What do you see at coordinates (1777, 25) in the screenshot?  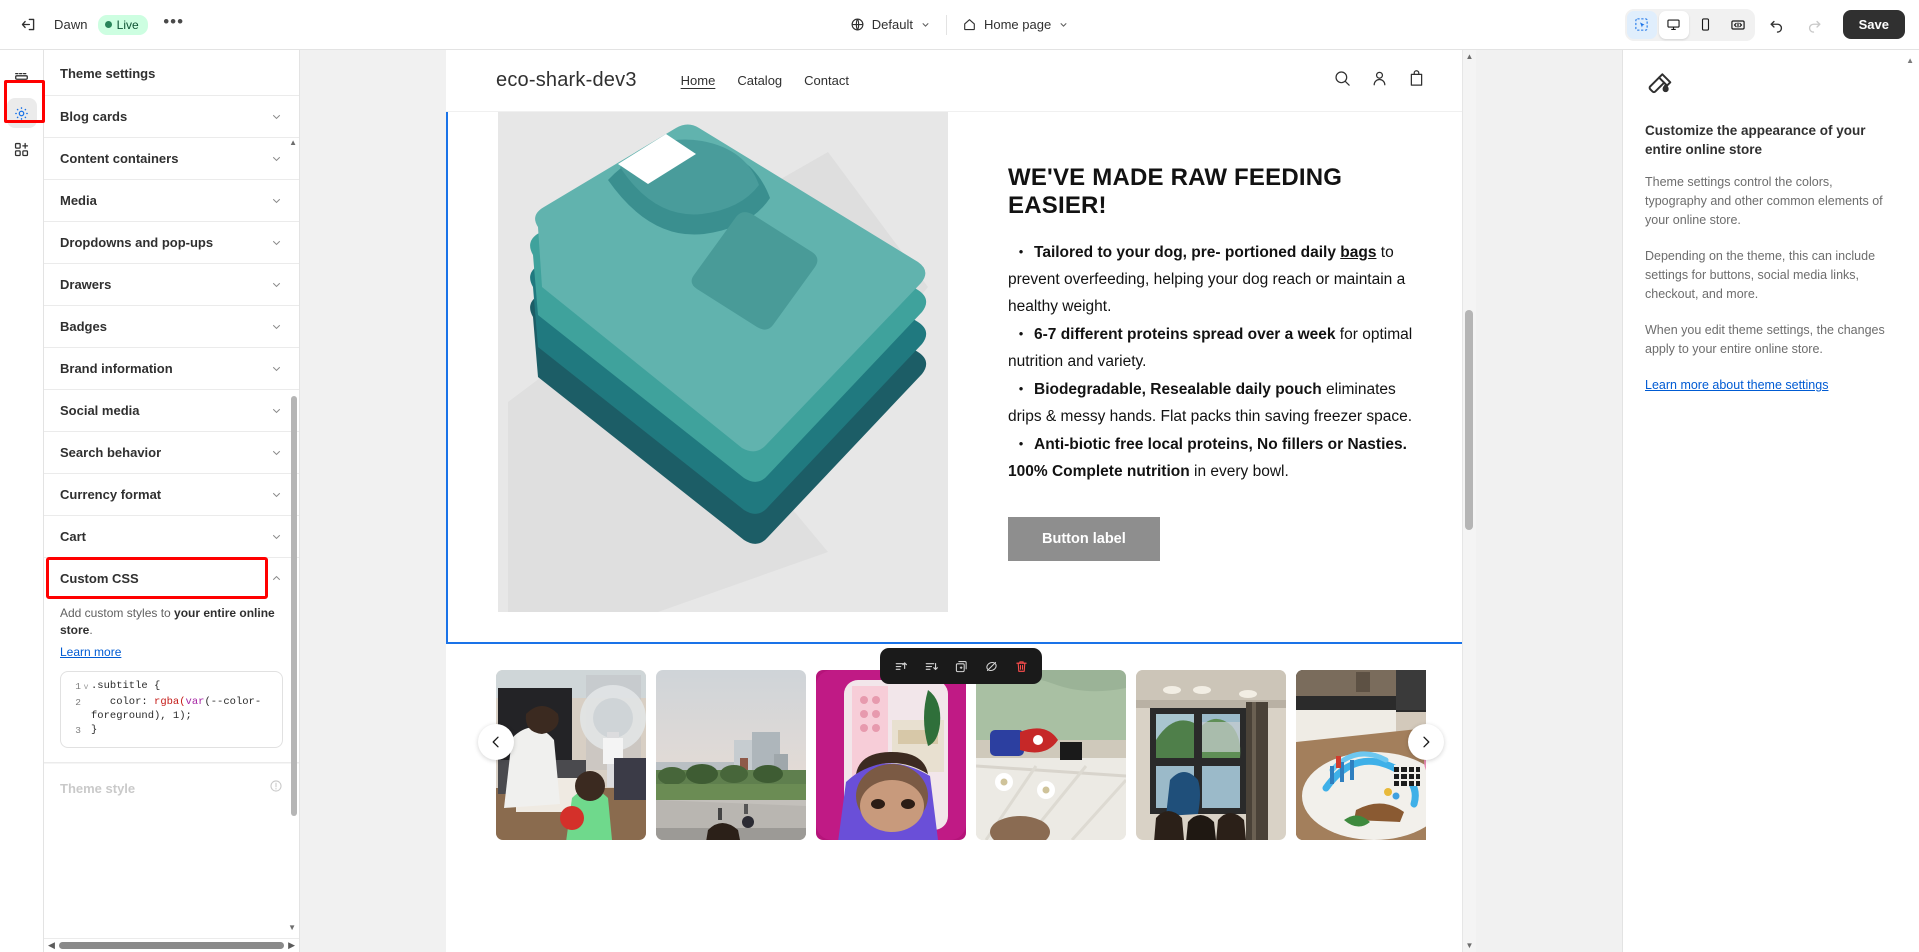 I see `undo-icon` at bounding box center [1777, 25].